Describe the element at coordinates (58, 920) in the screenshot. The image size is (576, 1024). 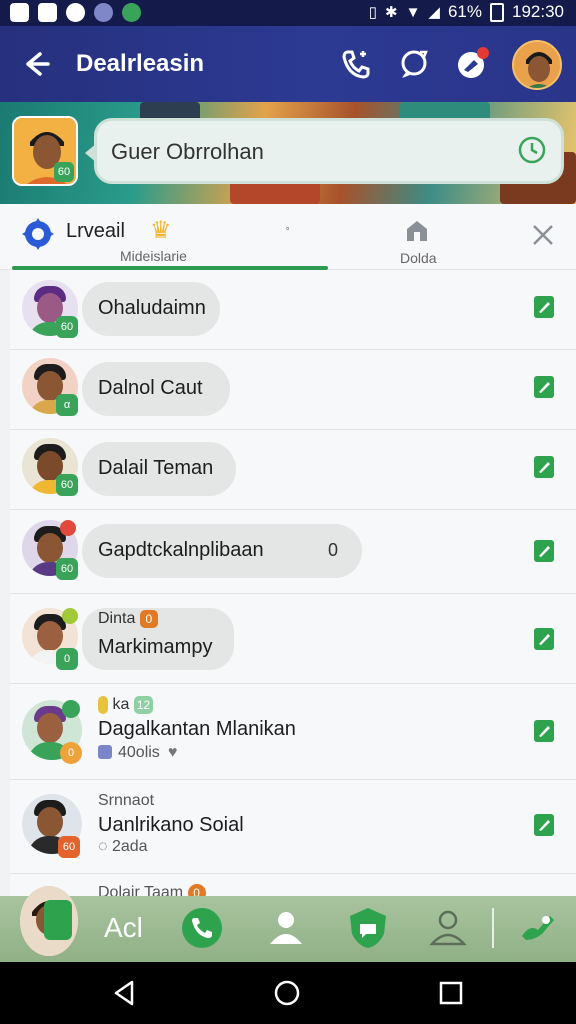
I see `avatar-badge` at that location.